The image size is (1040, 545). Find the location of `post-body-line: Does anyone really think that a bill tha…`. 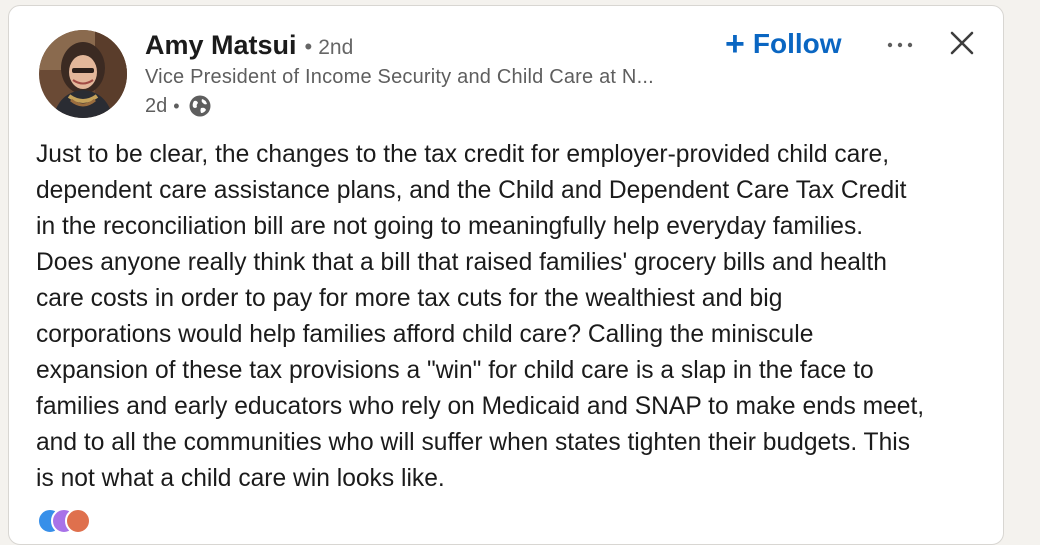

post-body-line: Does anyone really think that a bill tha… is located at coordinates (461, 262).